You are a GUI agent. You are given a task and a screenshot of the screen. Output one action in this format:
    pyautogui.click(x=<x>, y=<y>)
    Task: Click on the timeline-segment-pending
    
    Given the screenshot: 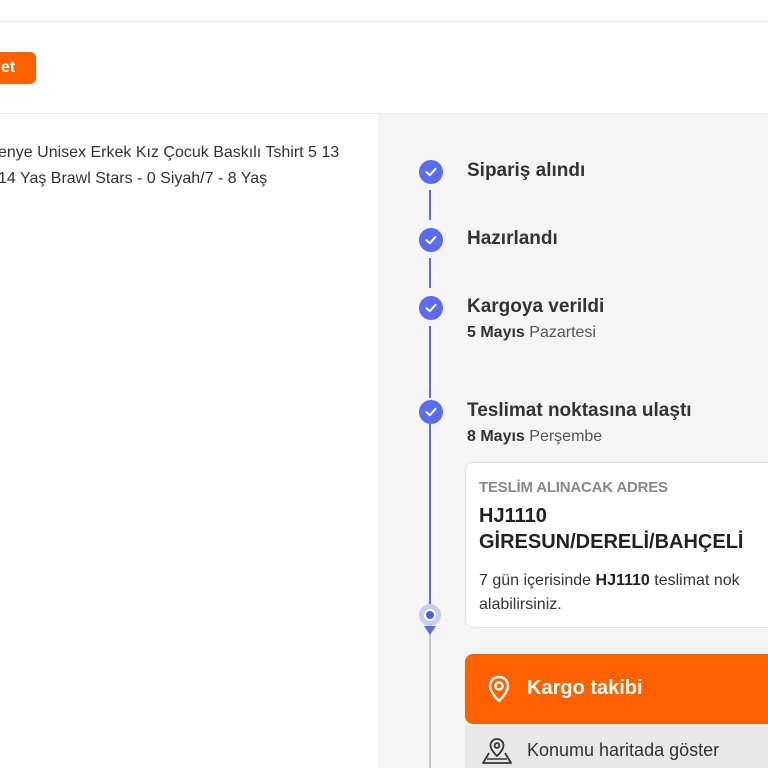 What is the action you would take?
    pyautogui.click(x=430, y=701)
    